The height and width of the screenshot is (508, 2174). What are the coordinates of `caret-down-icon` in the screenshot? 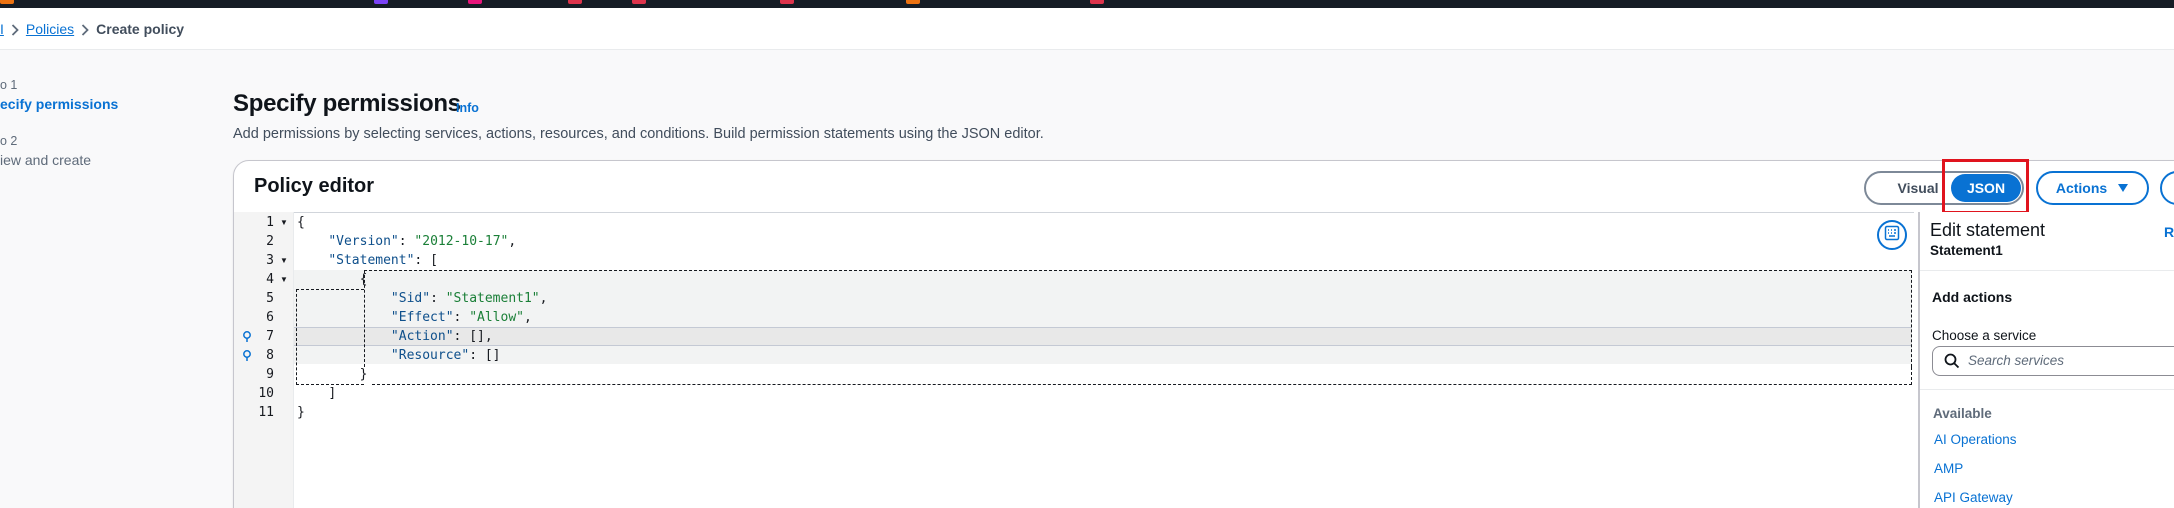 It's located at (2123, 188).